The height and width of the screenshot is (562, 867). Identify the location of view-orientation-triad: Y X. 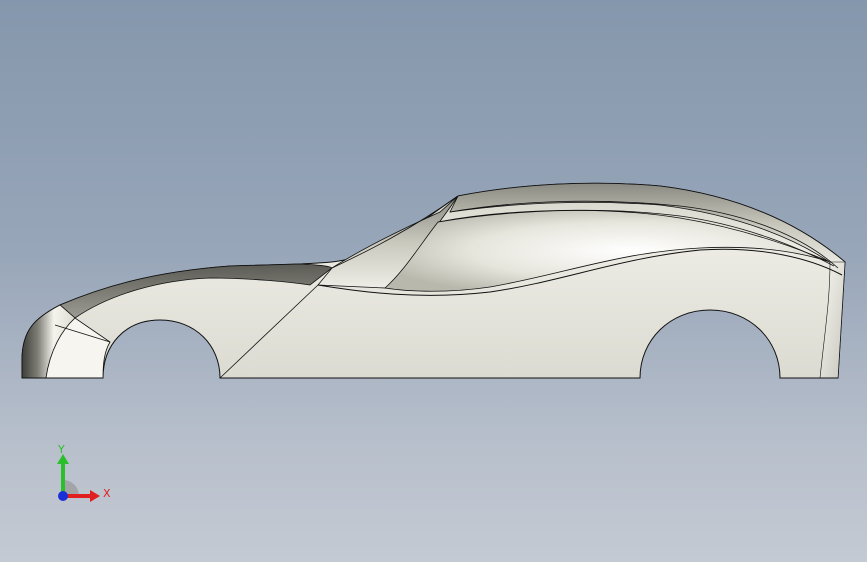
(85, 475).